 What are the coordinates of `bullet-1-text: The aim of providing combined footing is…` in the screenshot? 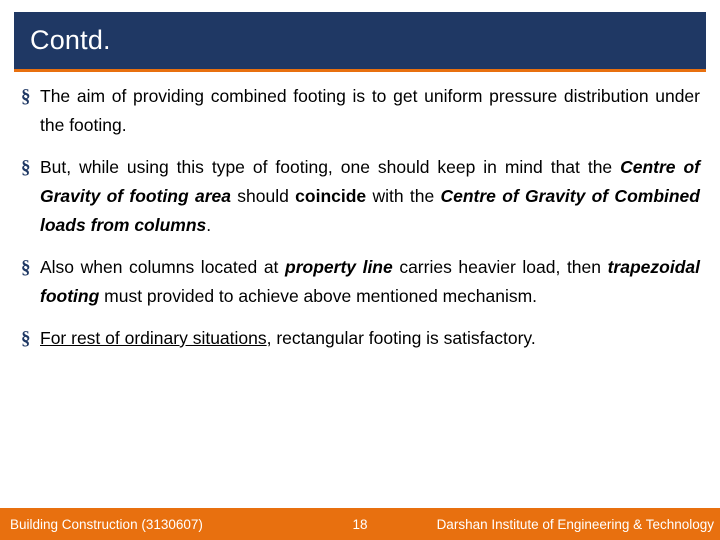 It's located at (372, 111).